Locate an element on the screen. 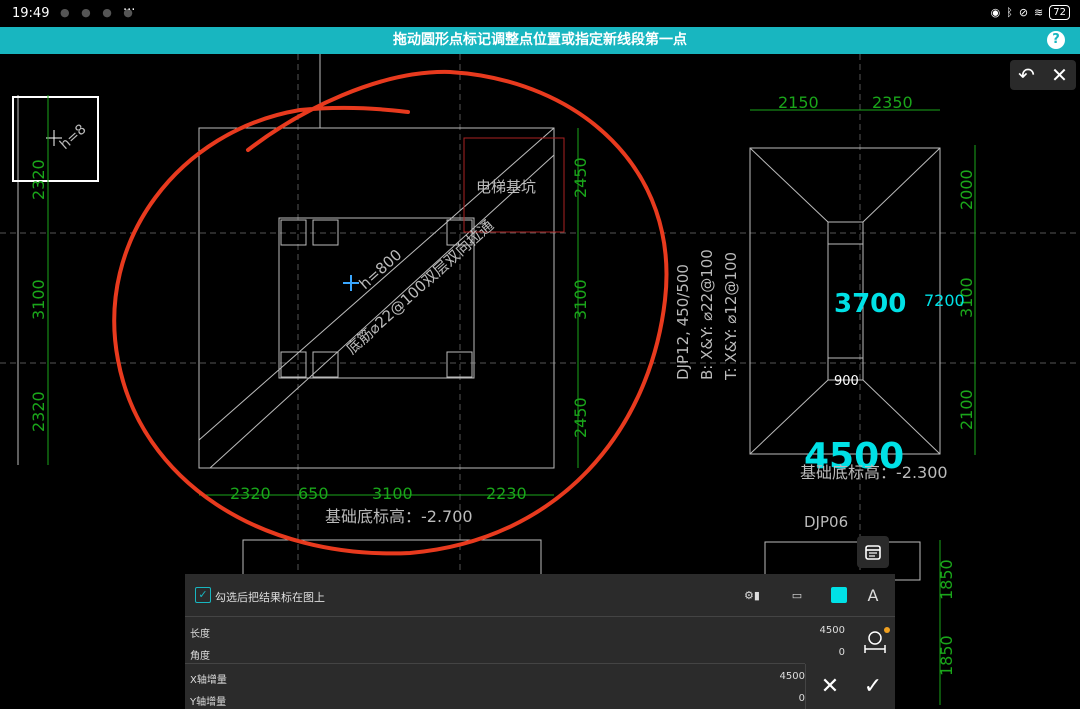 The width and height of the screenshot is (1080, 709). svg-text: 2000 is located at coordinates (966, 189).